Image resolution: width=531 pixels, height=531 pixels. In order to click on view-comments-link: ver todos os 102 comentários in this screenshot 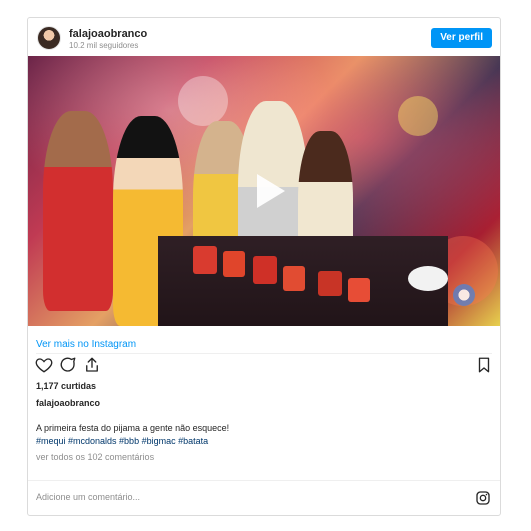, I will do `click(95, 457)`.